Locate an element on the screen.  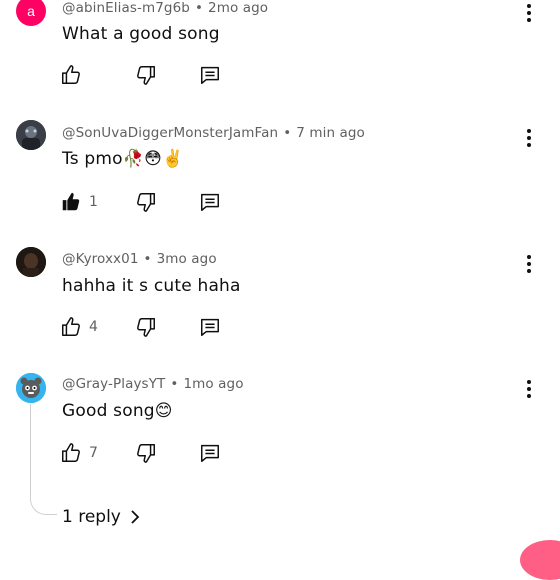
comment-time: 1mo ago is located at coordinates (213, 384).